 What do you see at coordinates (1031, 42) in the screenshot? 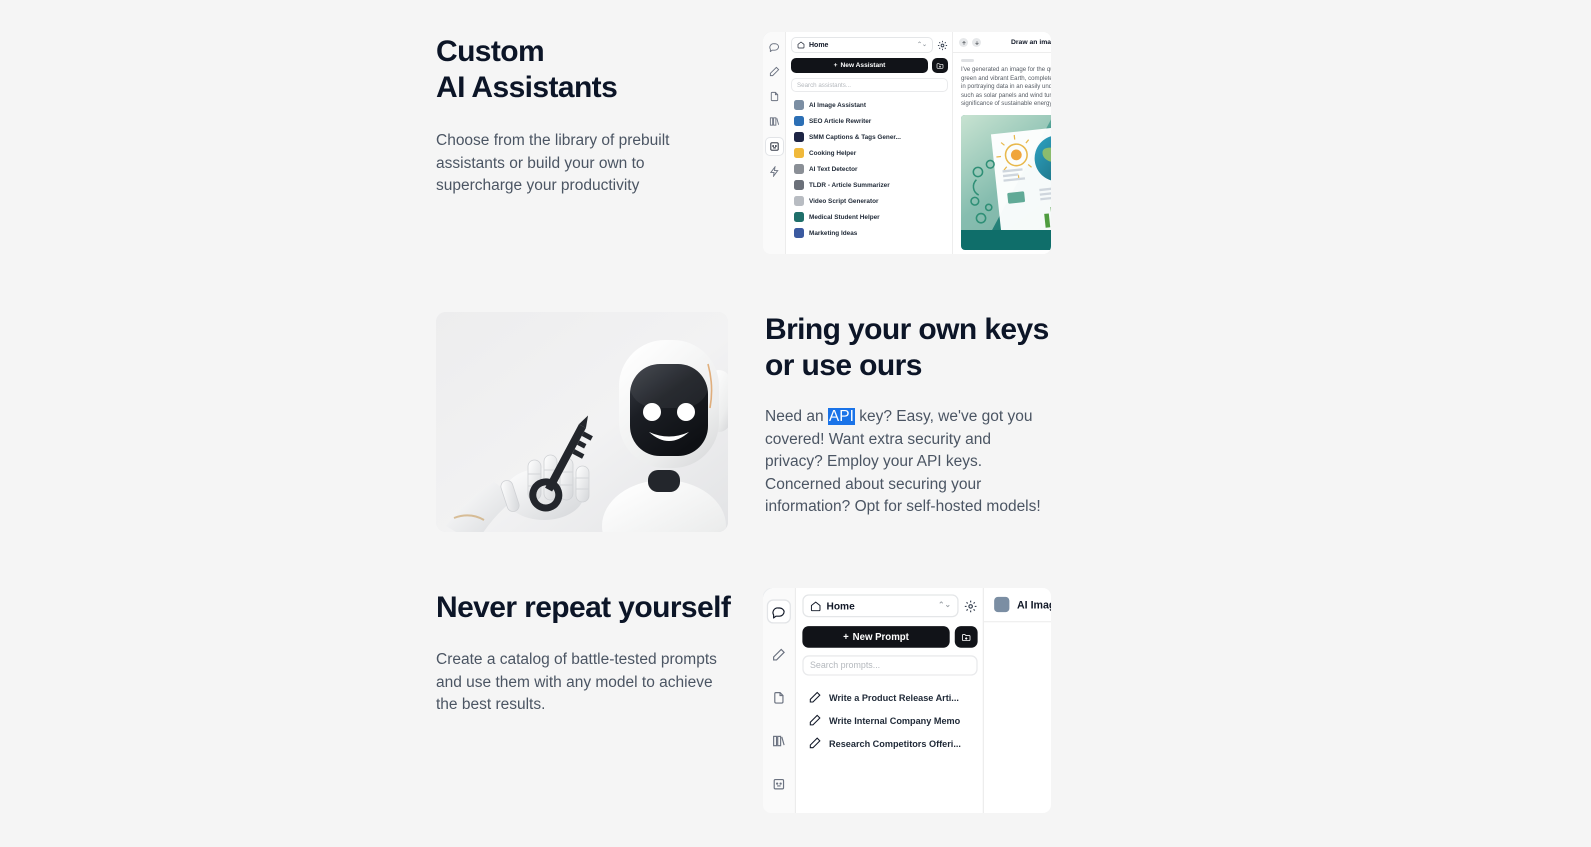
I see `chat-title: Draw an image for quarterly` at bounding box center [1031, 42].